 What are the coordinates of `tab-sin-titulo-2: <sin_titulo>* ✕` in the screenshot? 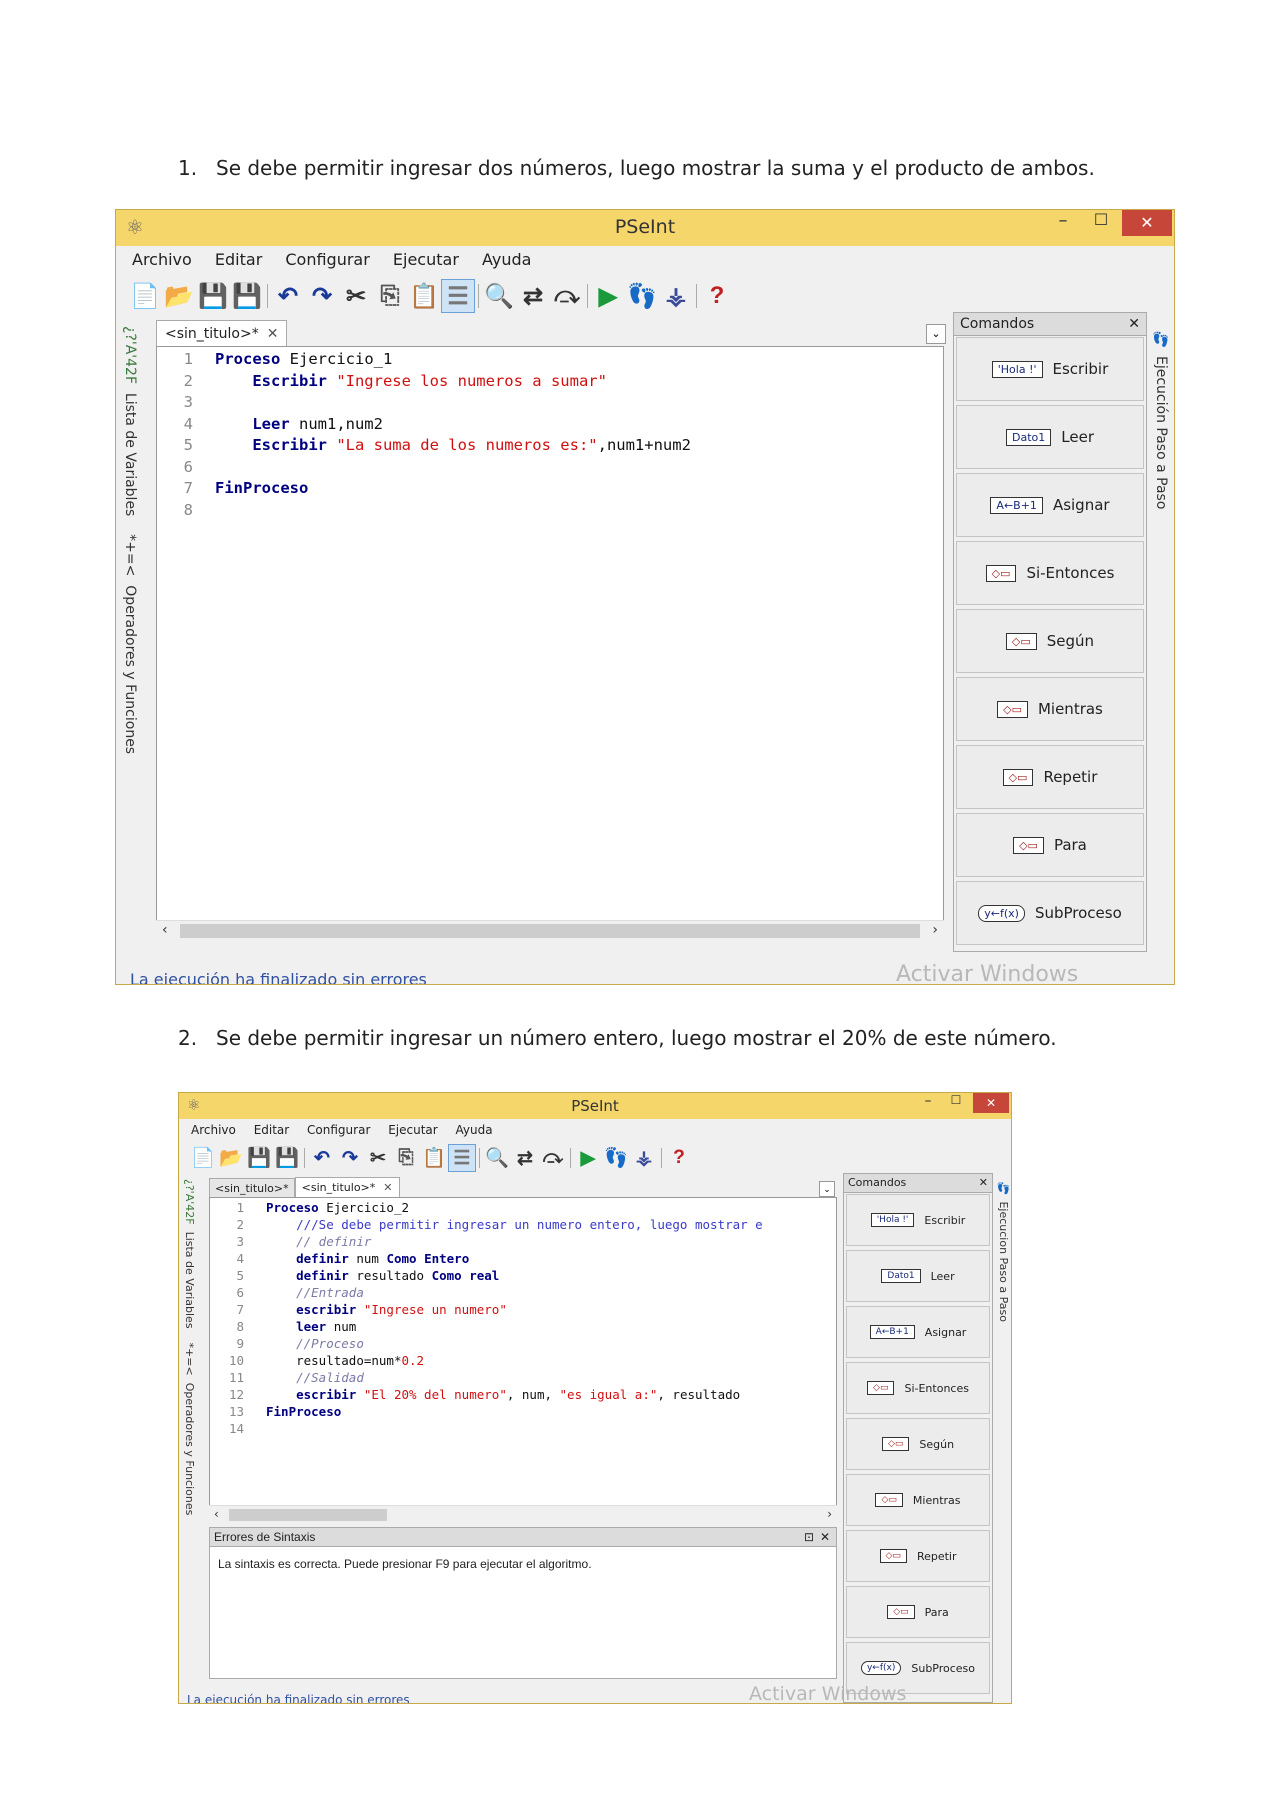 It's located at (347, 1187).